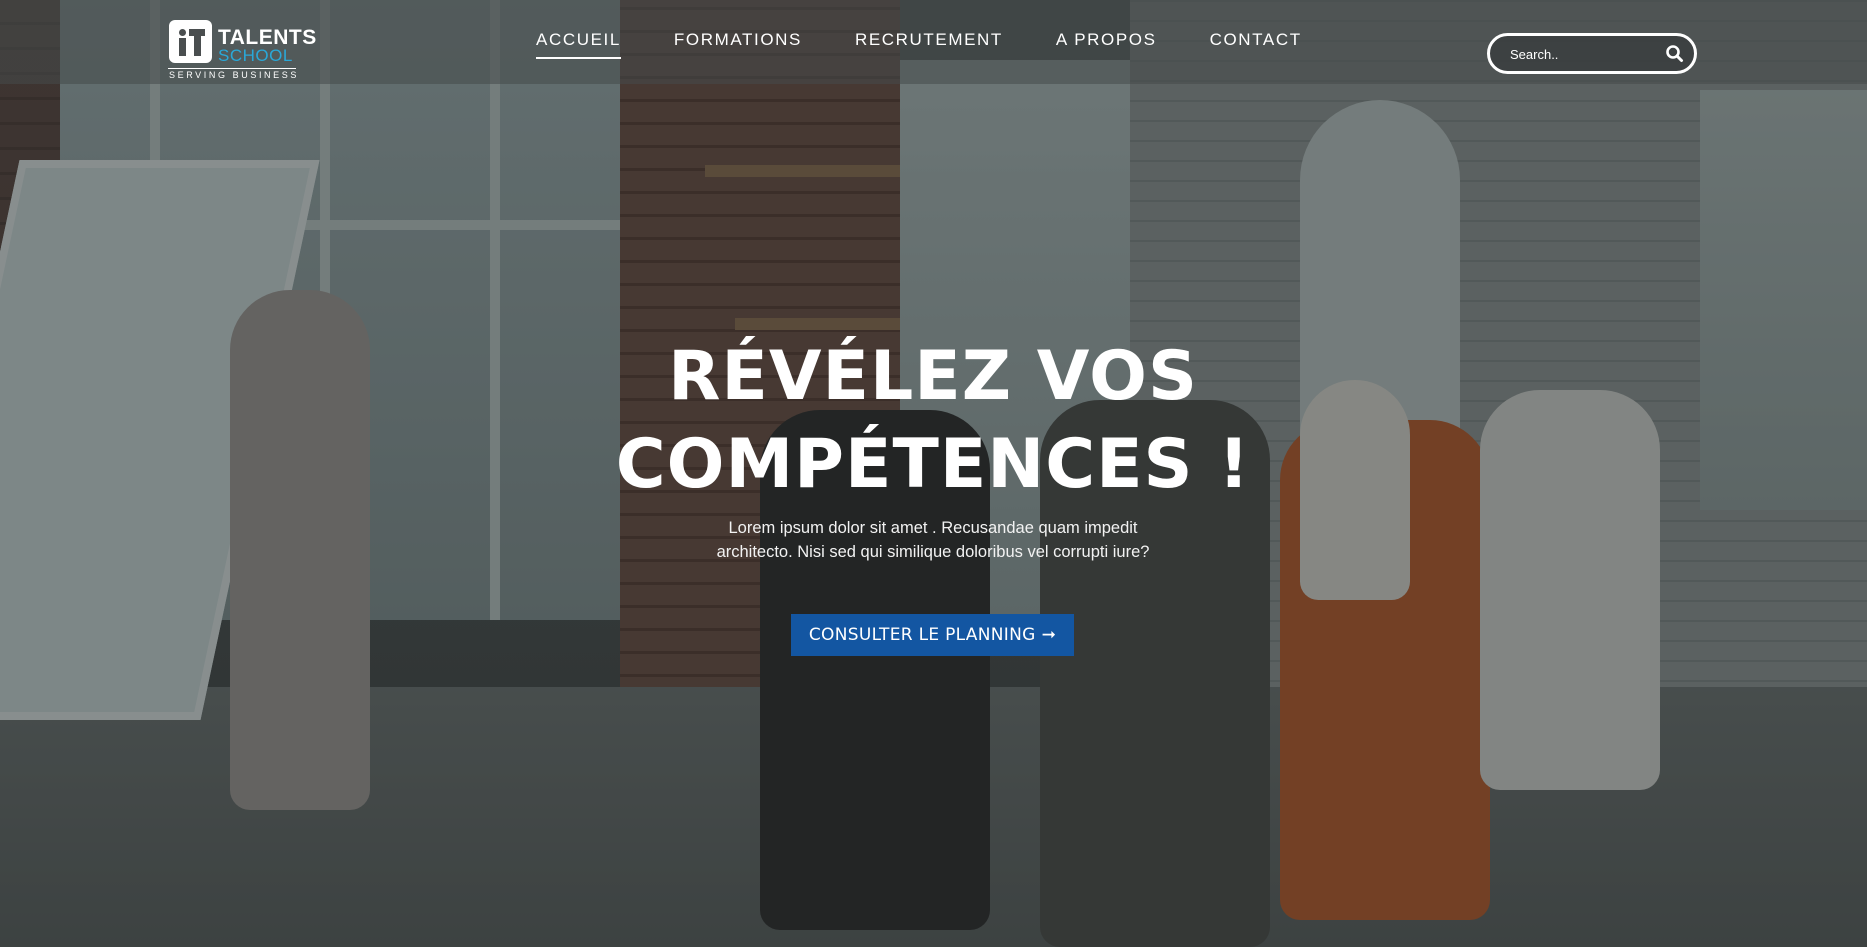 Image resolution: width=1867 pixels, height=947 pixels. I want to click on search-box, so click(1592, 53).